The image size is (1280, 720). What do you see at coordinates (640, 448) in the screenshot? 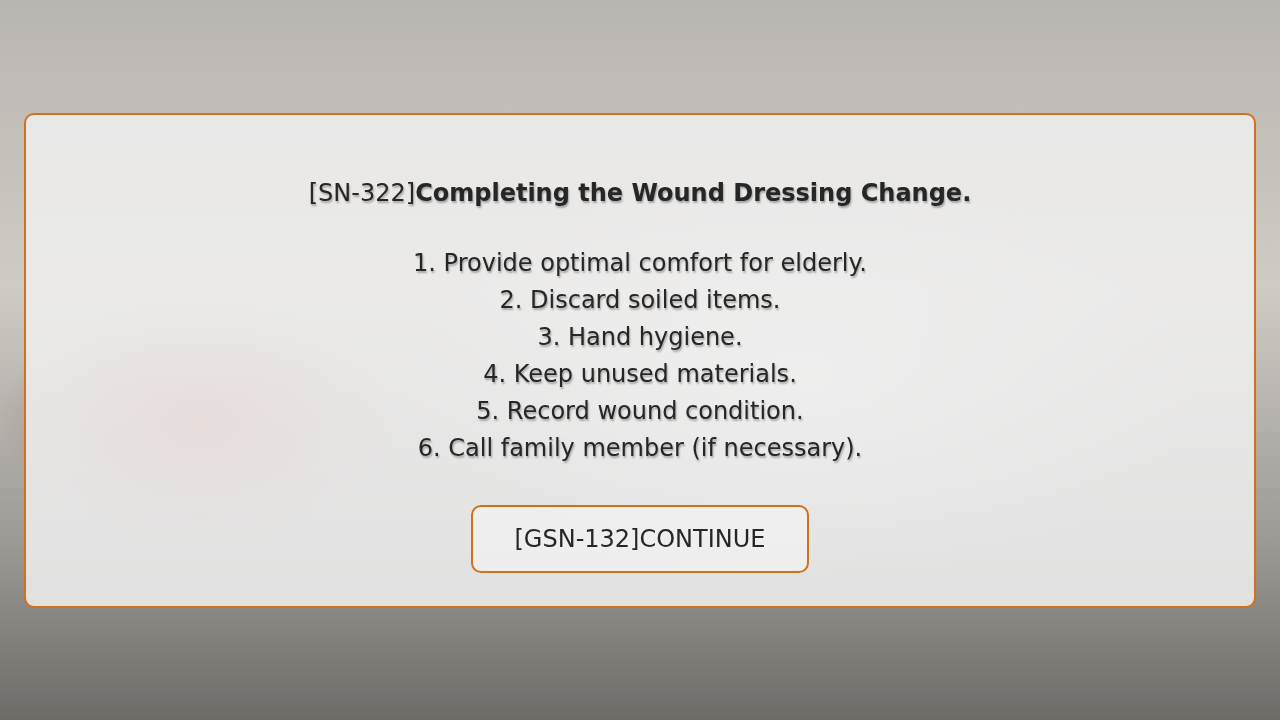
I see `step-text: 6. Call family member (if necessary).` at bounding box center [640, 448].